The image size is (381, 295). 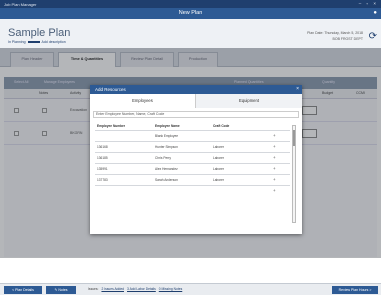 What do you see at coordinates (297, 89) in the screenshot?
I see `close-icon: ×` at bounding box center [297, 89].